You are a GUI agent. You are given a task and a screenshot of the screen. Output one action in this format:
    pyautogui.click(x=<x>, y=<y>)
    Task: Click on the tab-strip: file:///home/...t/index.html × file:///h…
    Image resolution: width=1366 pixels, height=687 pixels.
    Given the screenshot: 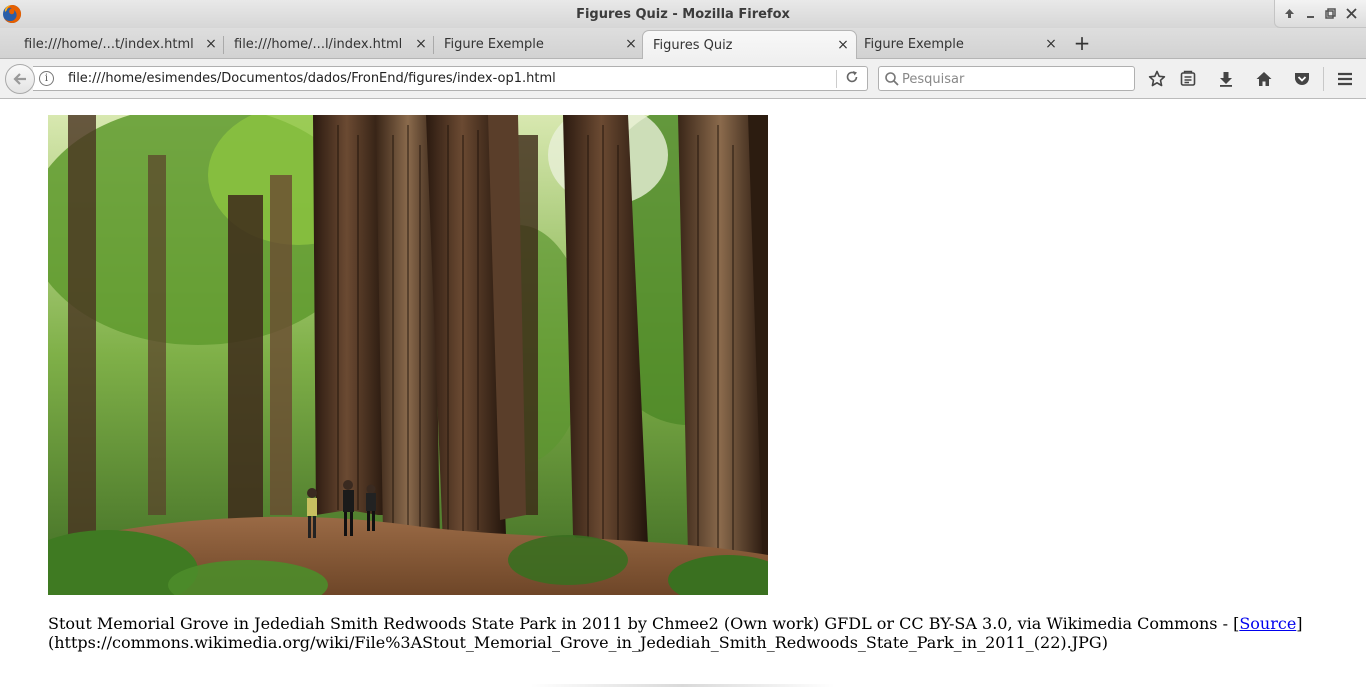 What is the action you would take?
    pyautogui.click(x=683, y=44)
    